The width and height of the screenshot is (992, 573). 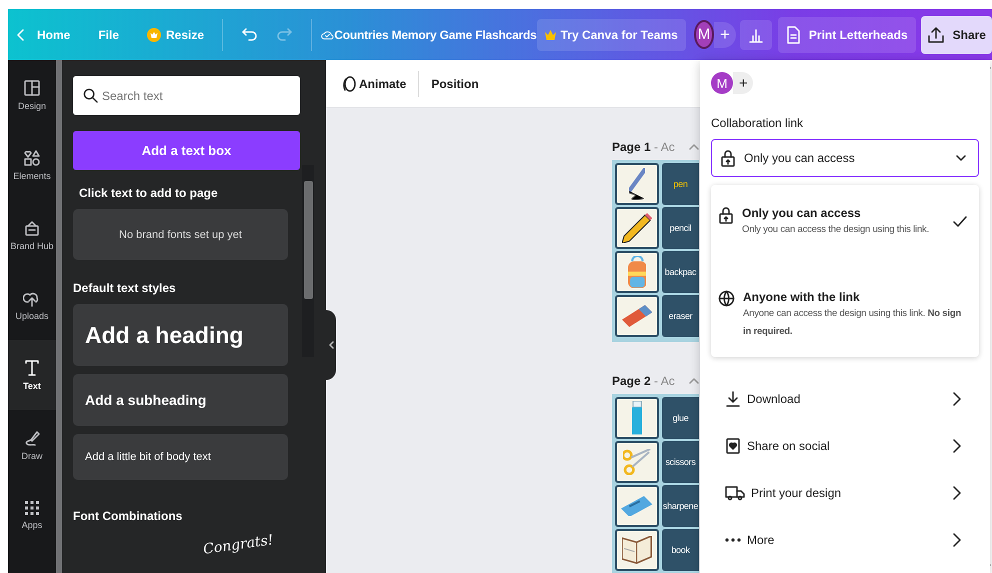 I want to click on page-label: Page 1 - Ac, so click(x=643, y=147).